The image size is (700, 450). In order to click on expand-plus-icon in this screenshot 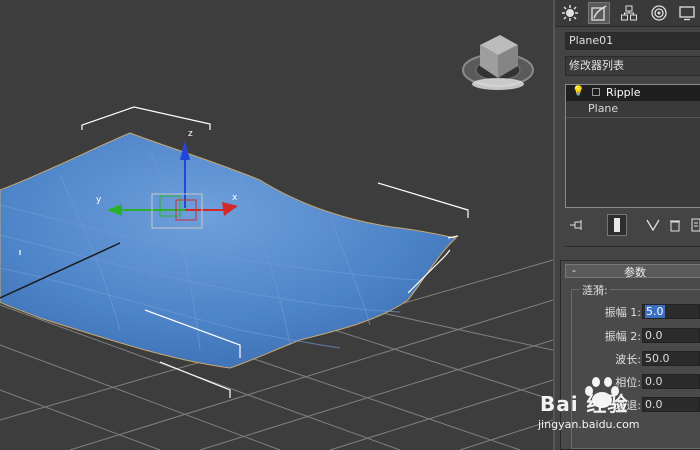, I will do `click(596, 92)`.